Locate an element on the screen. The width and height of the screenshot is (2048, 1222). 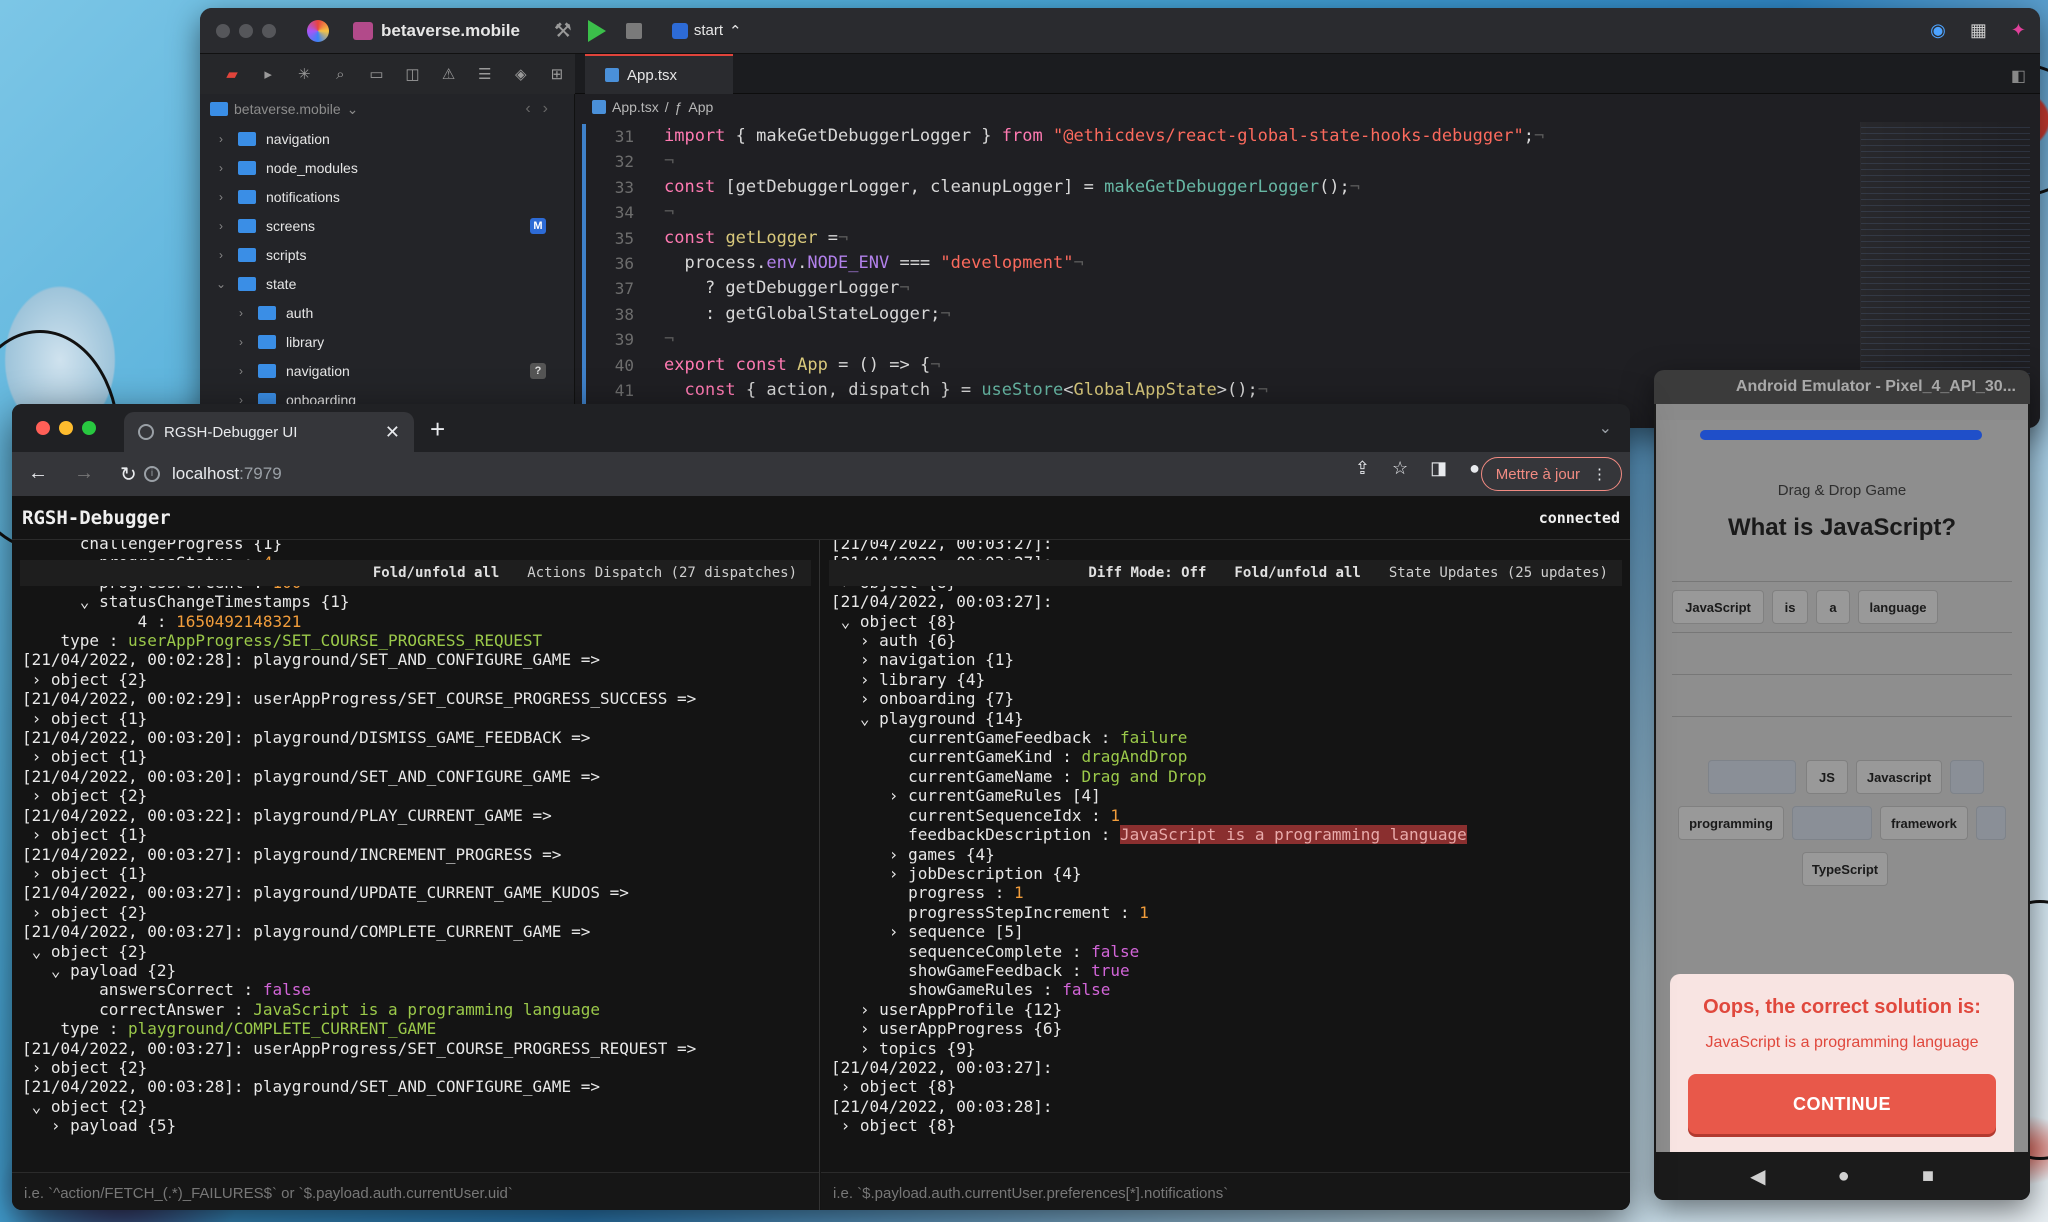
fold-all-button: Fold/unfold all is located at coordinates (1297, 573).